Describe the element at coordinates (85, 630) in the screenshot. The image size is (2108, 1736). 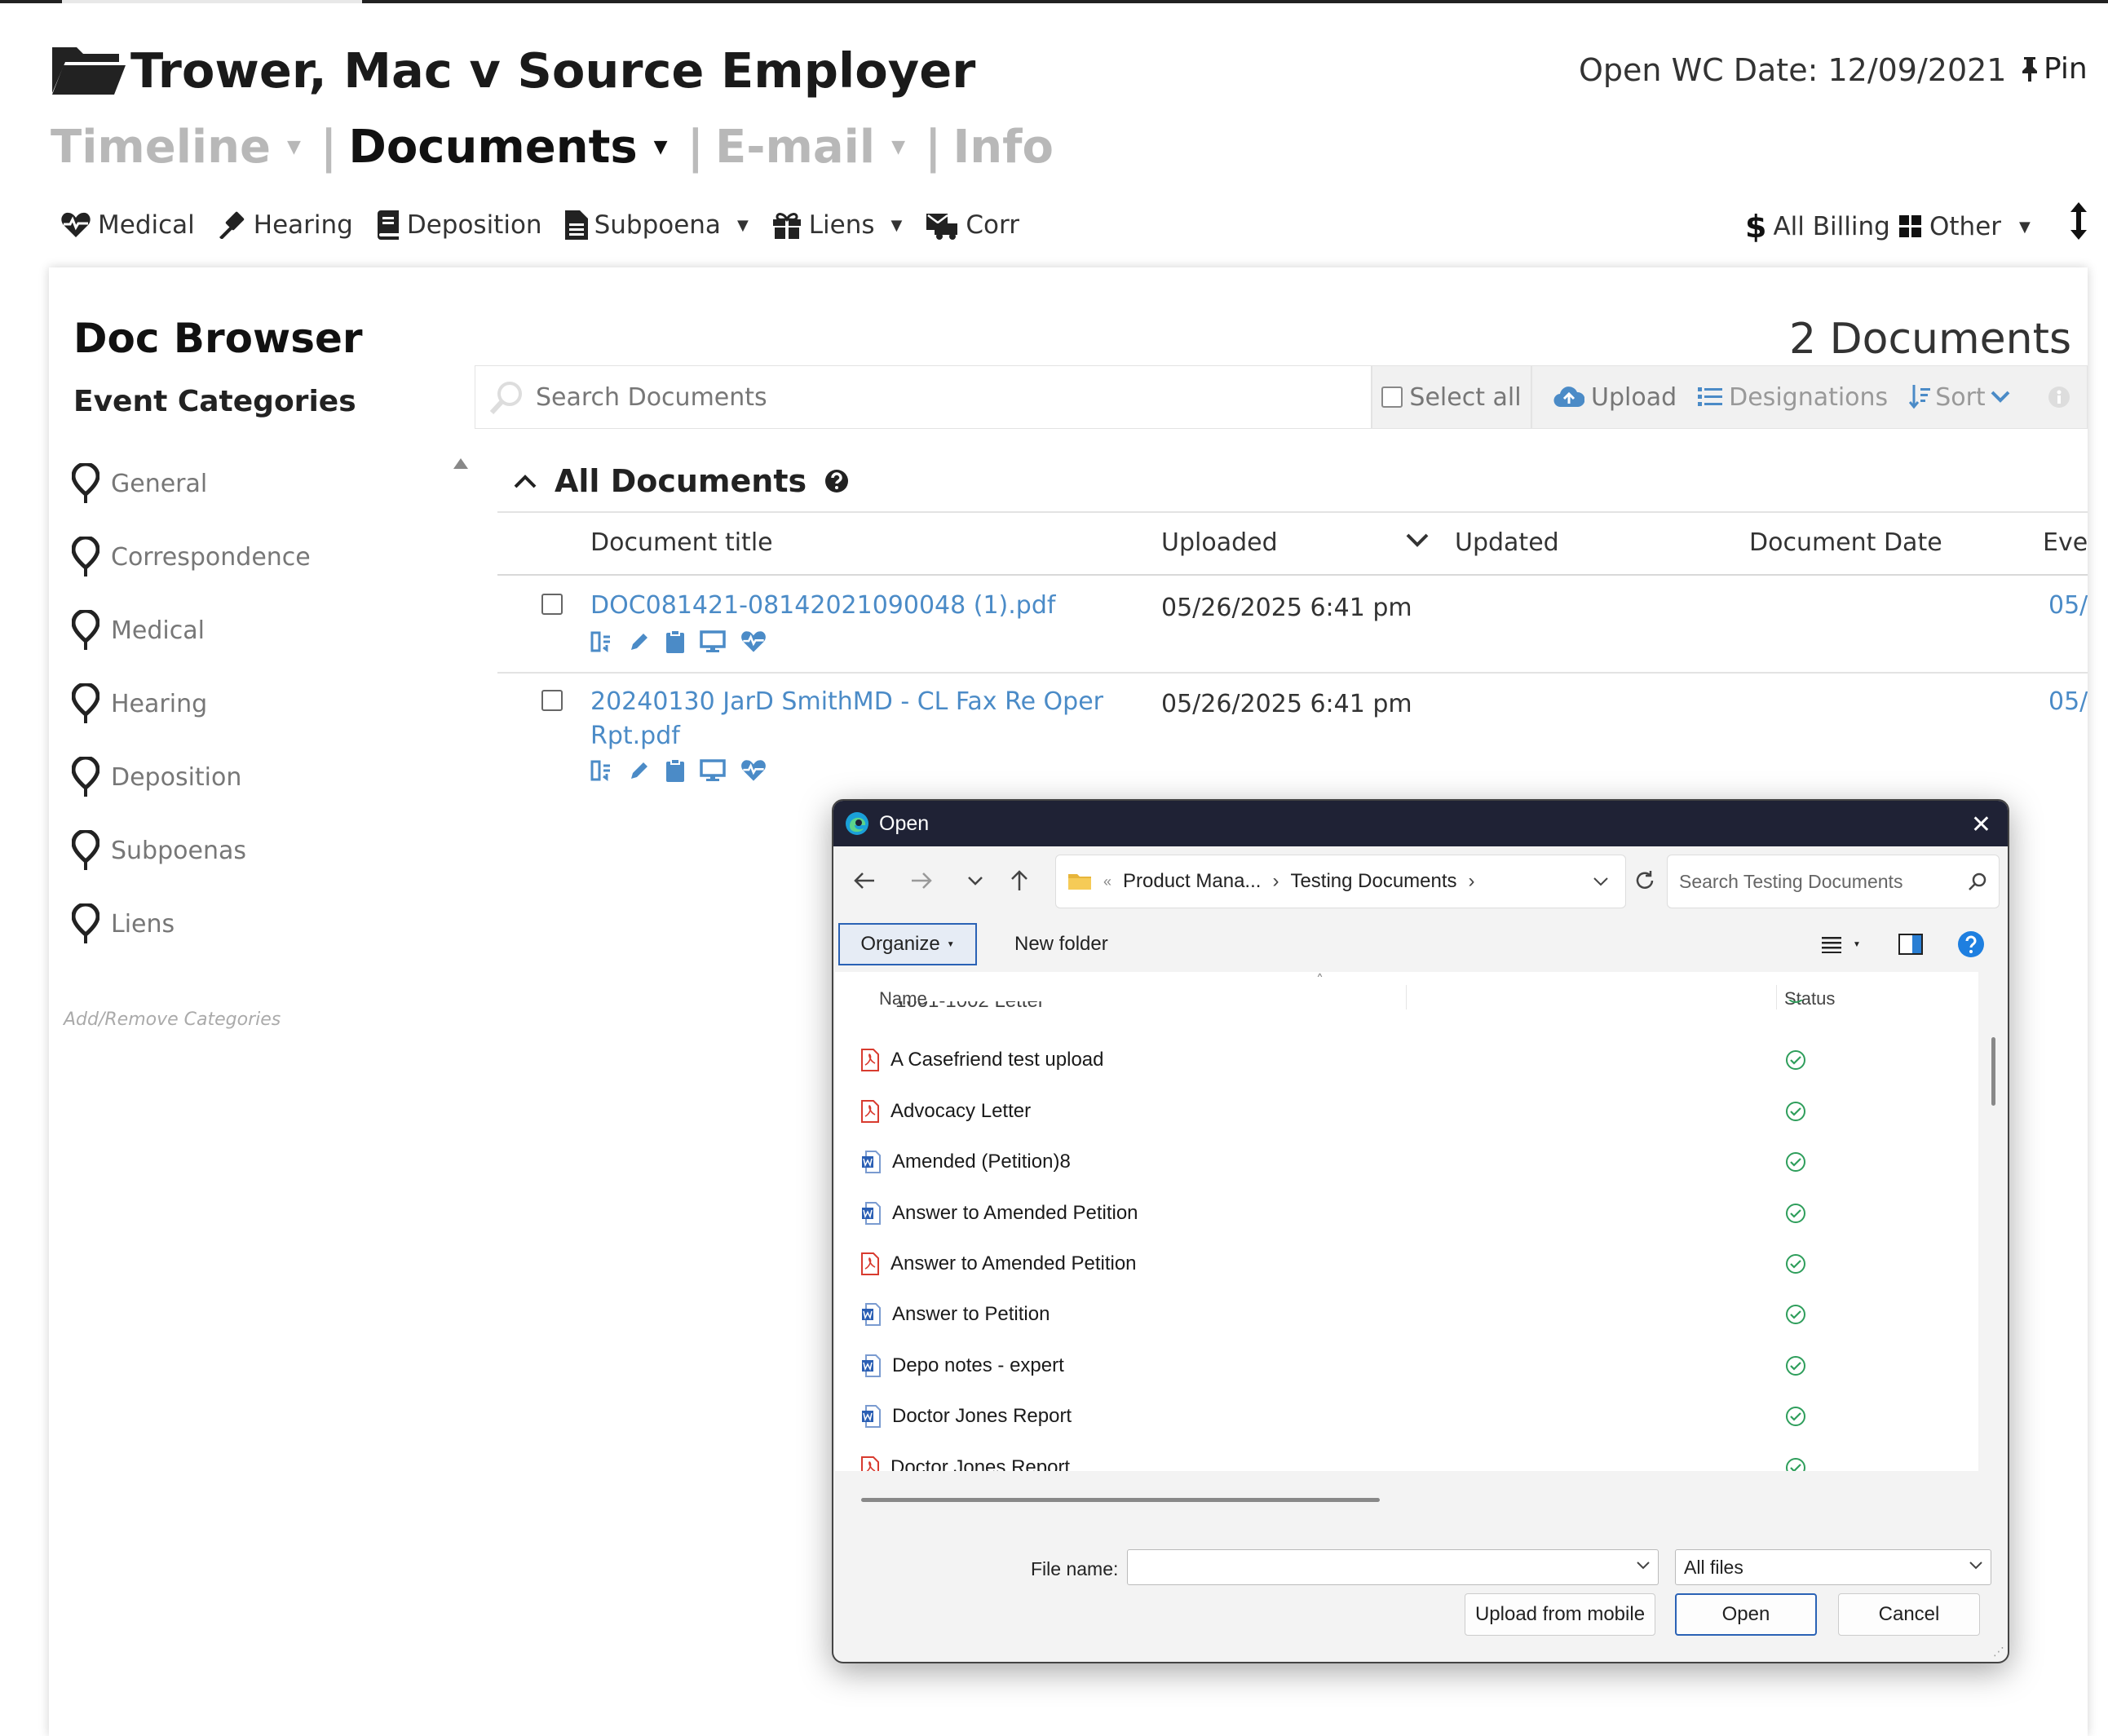
I see `map-marker-icon` at that location.